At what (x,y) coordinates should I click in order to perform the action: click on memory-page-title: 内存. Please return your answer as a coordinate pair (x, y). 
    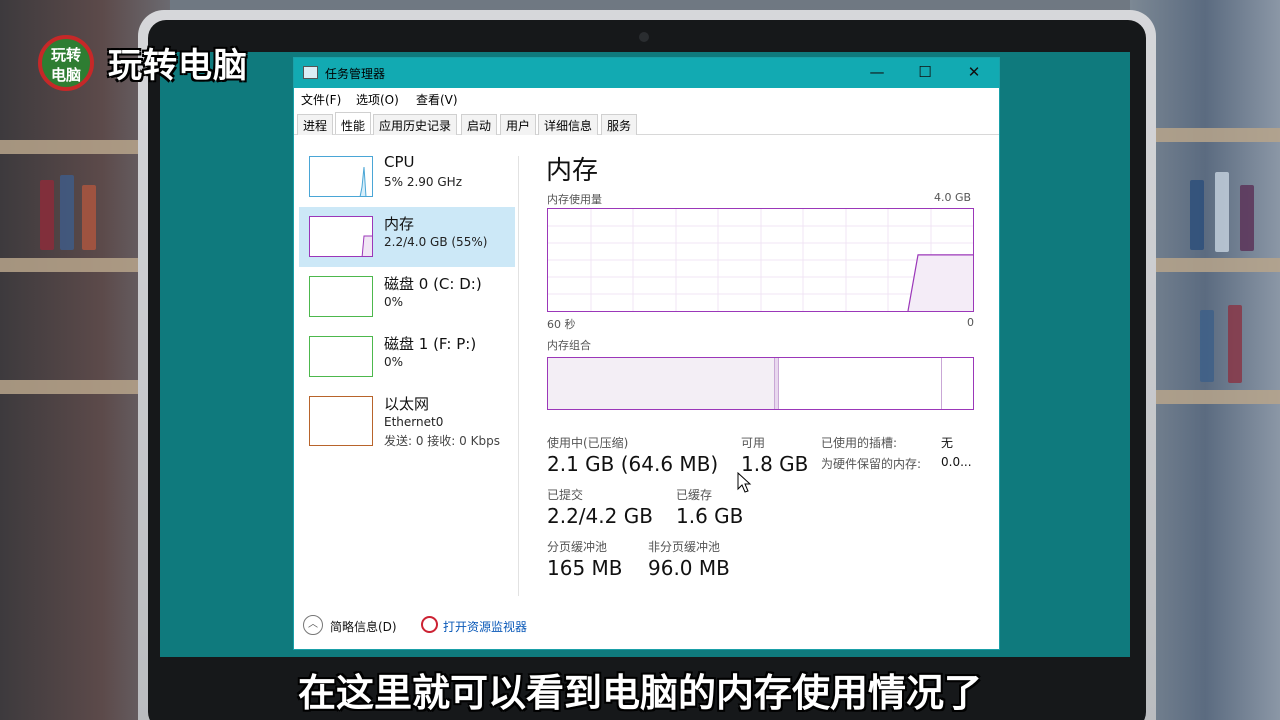
    Looking at the image, I should click on (572, 171).